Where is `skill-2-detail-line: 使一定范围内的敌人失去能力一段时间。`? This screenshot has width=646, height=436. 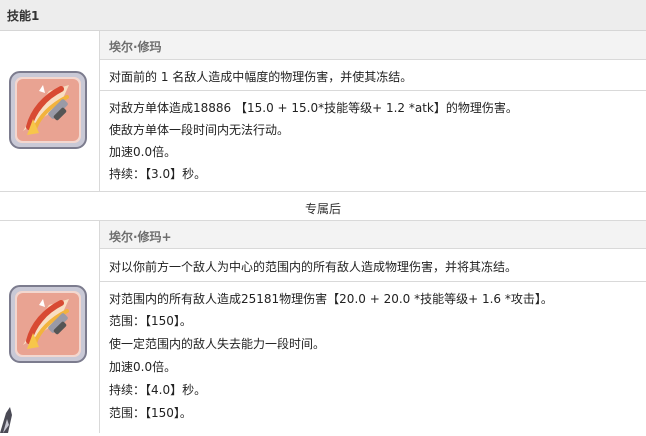 skill-2-detail-line: 使一定范围内的敌人失去能力一段时间。 is located at coordinates (217, 344).